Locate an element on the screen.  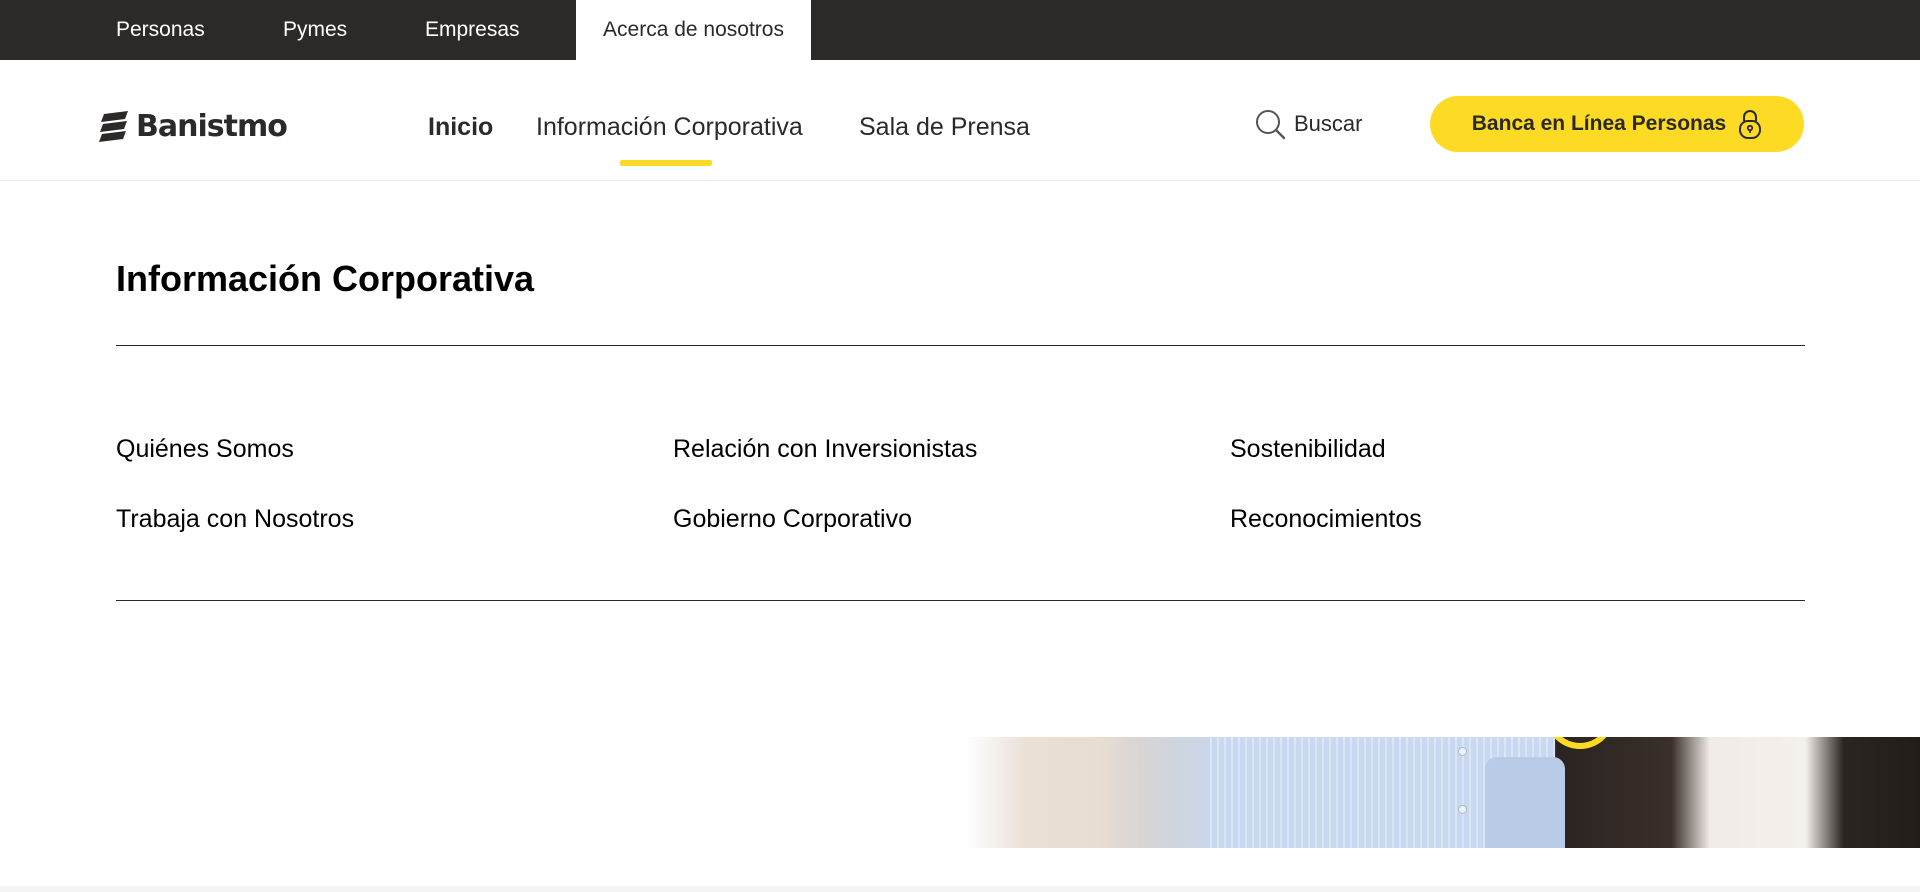
menu-link-relacion-con-inversionistas: Relación con Inversionistas is located at coordinates (825, 449).